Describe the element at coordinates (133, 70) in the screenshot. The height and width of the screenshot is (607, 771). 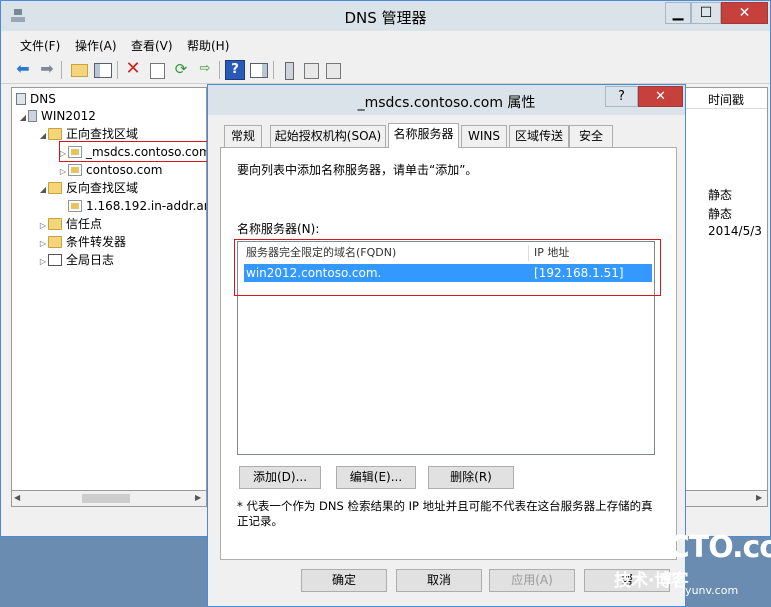
I see `delete-icon: ✕` at that location.